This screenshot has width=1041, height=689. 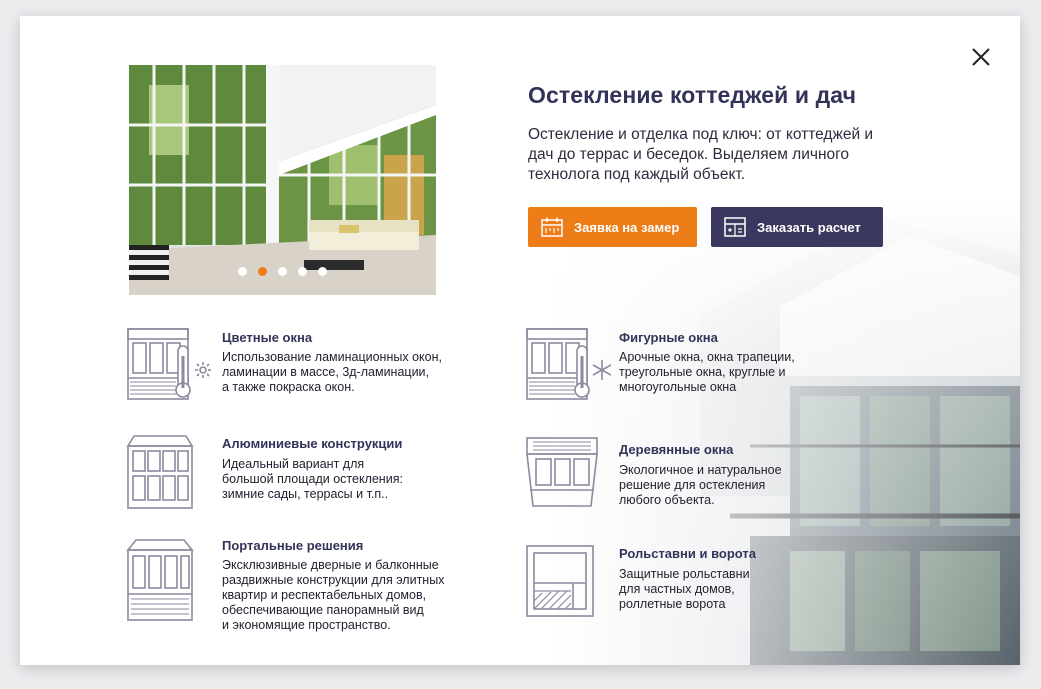 I want to click on feature-text-line: раздвижные конструкции для элитных, so click(x=333, y=580).